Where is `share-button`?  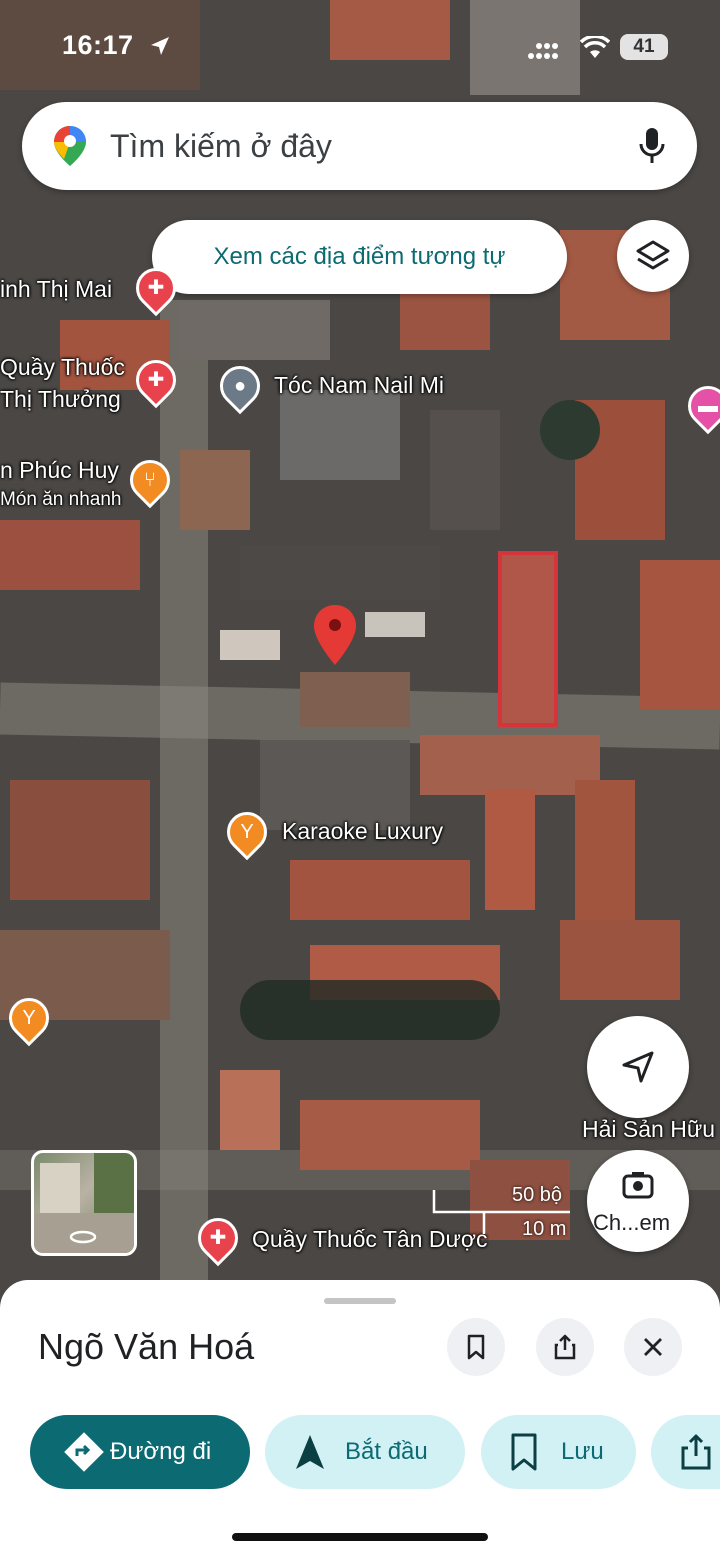
share-button is located at coordinates (565, 1347).